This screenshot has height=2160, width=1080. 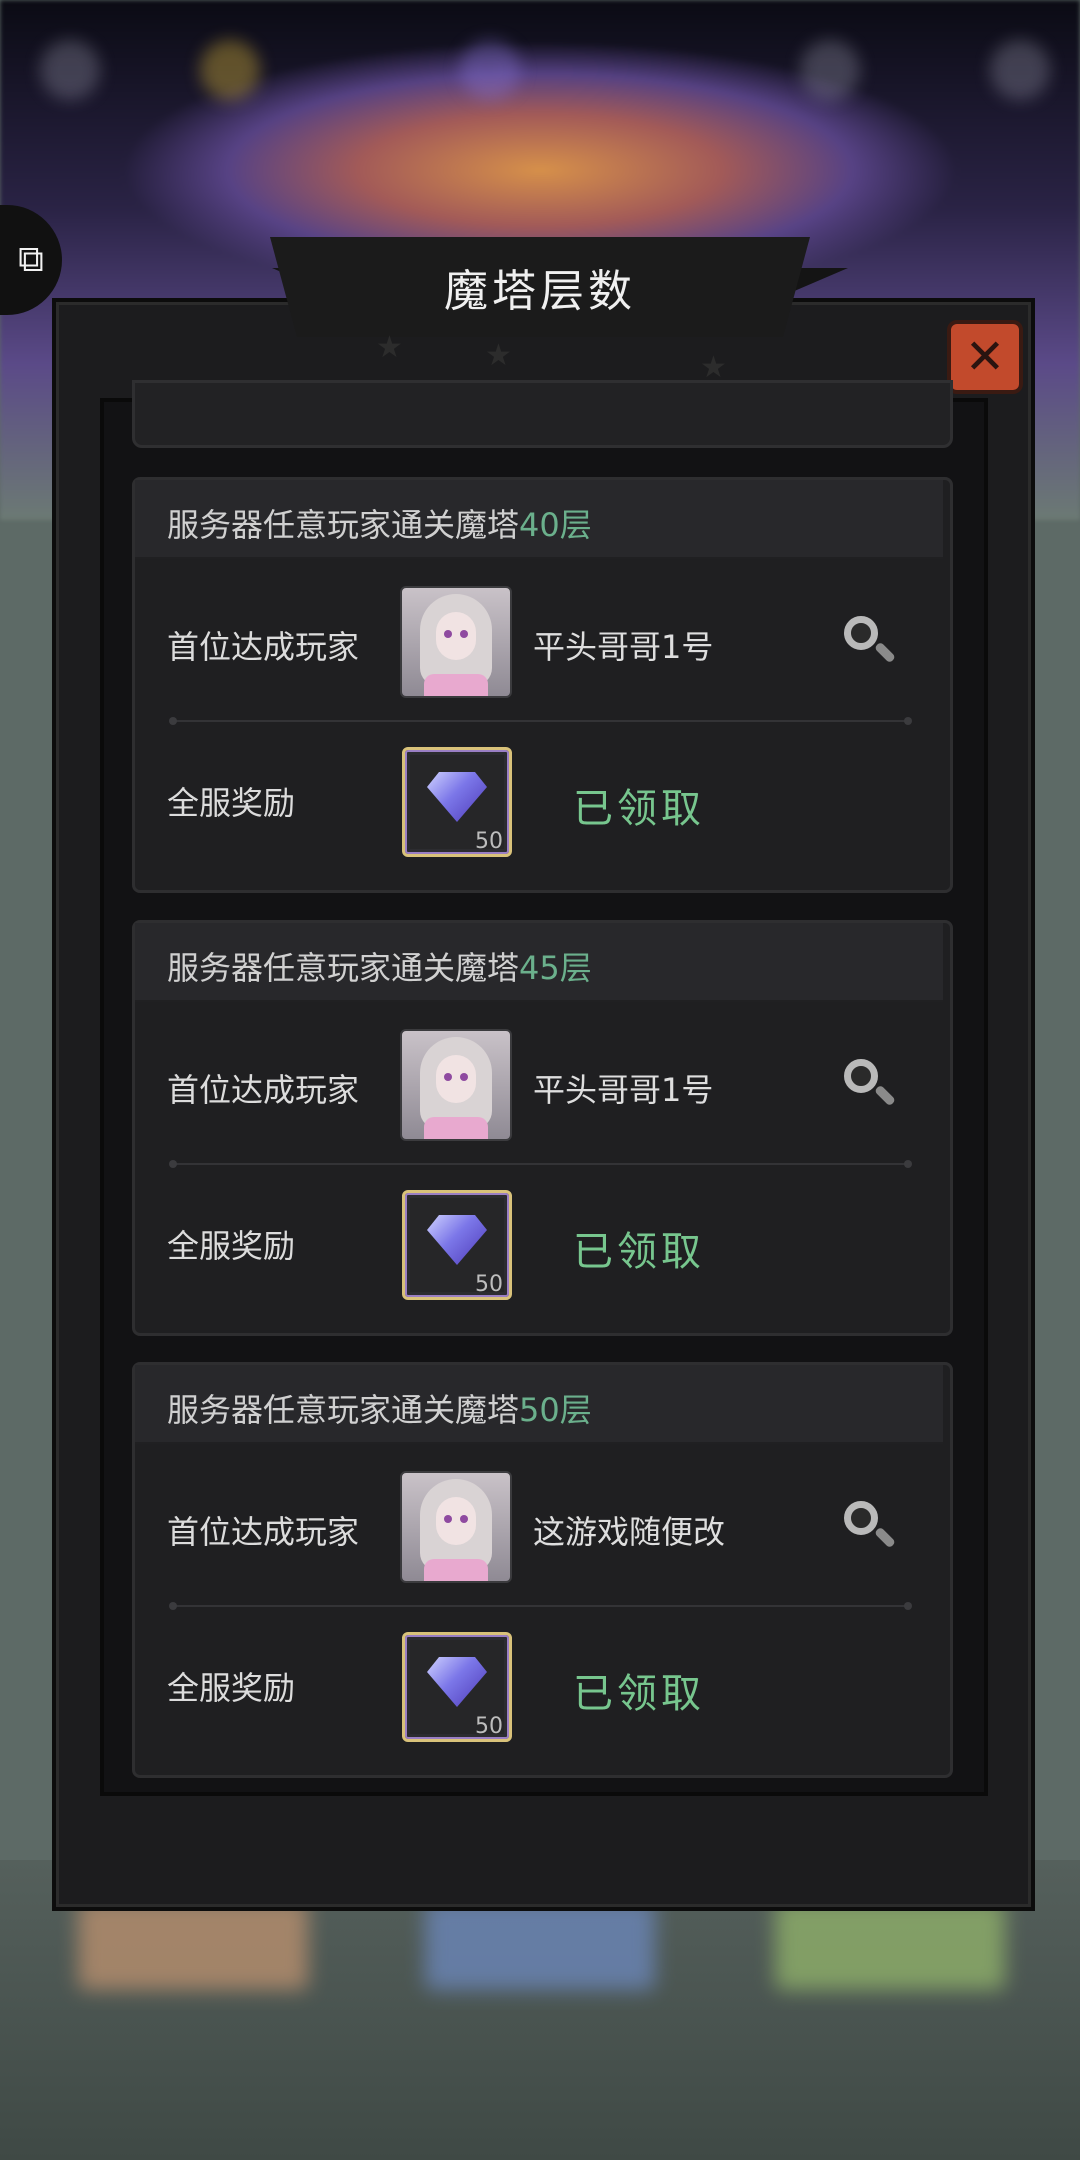 What do you see at coordinates (31, 259) in the screenshot?
I see `puzzle-icon: ⧉` at bounding box center [31, 259].